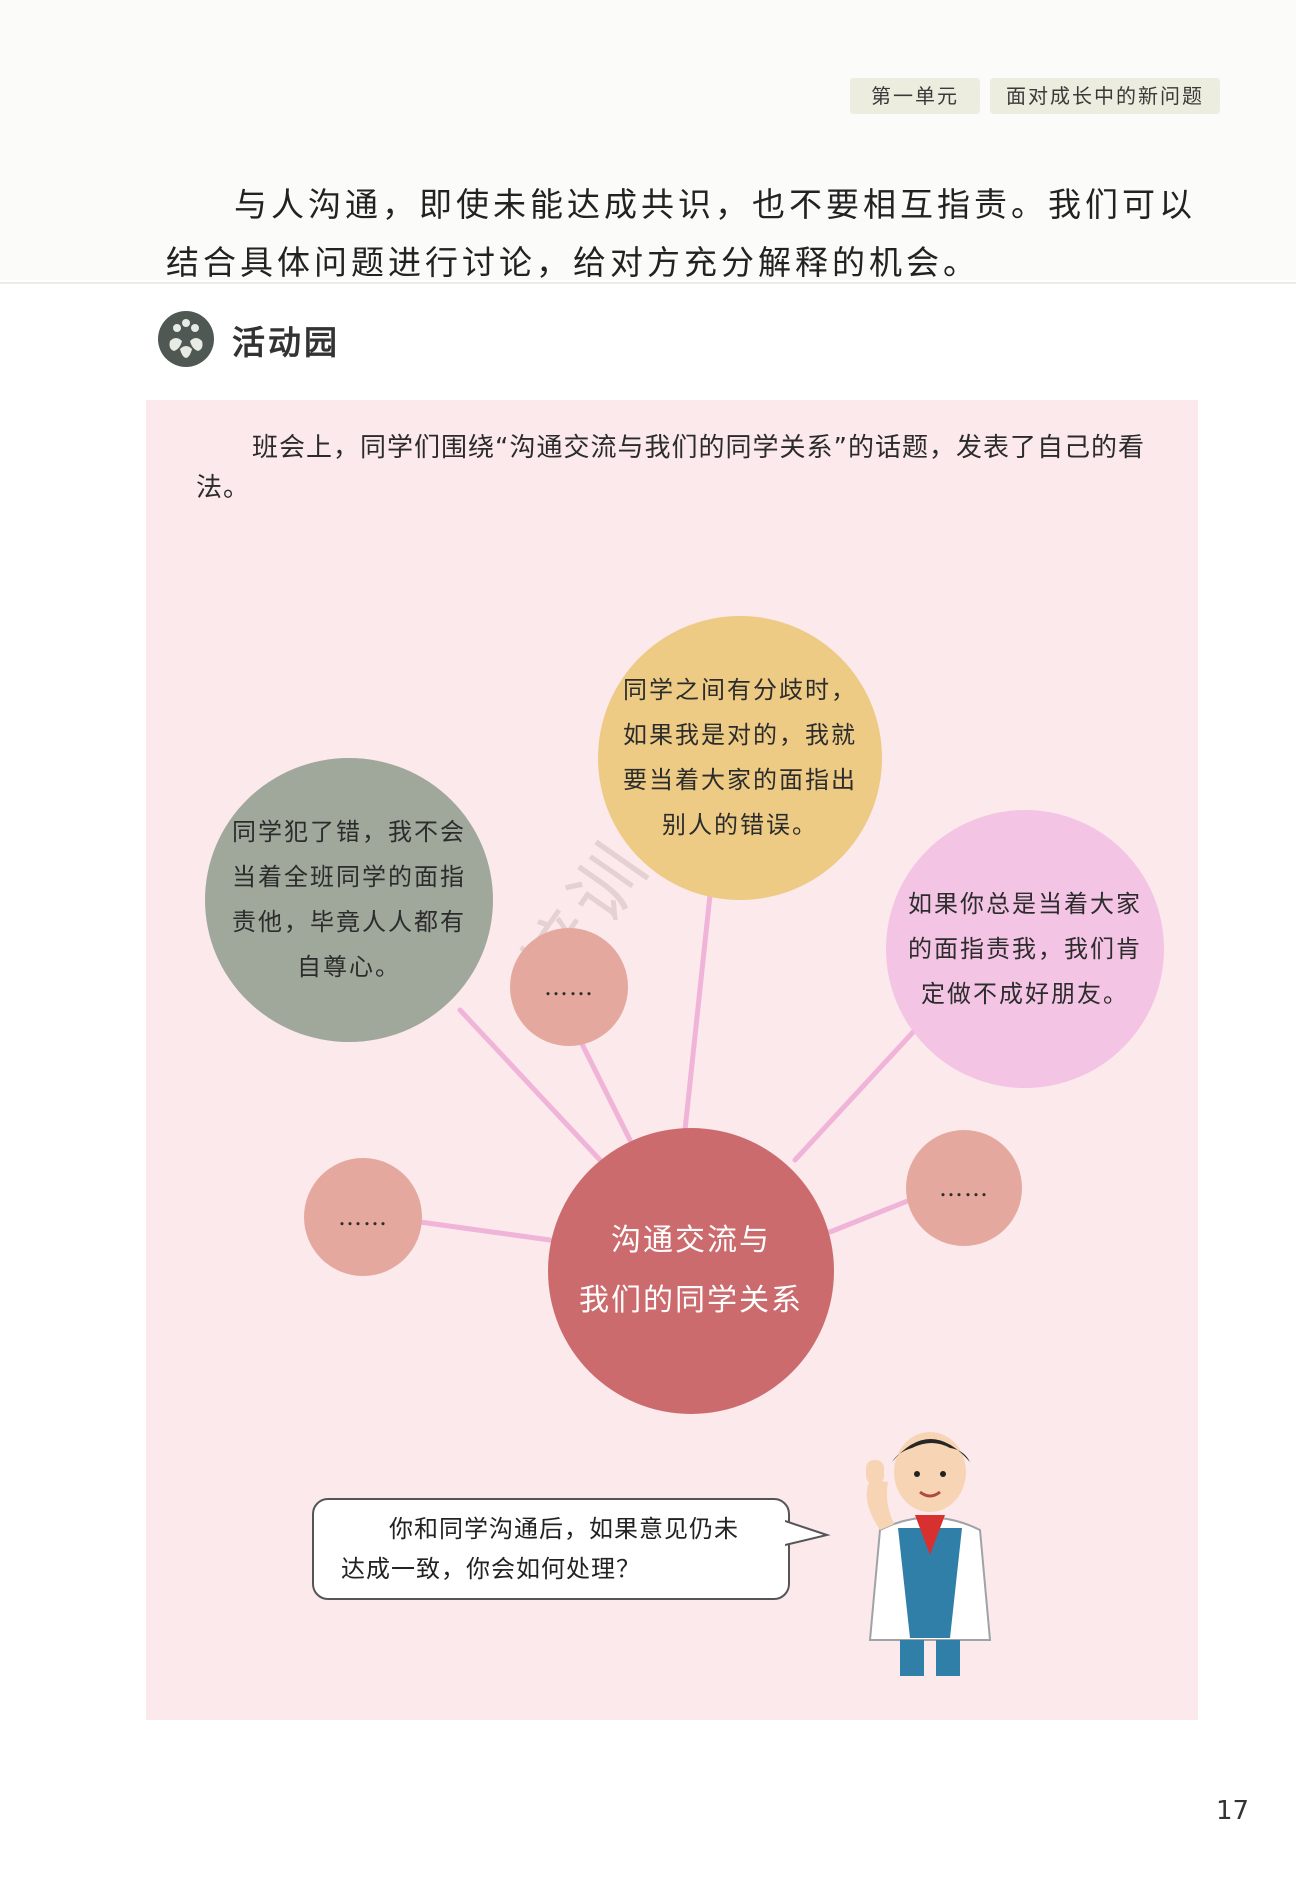  I want to click on speech-tail-icon, so click(808, 1533).